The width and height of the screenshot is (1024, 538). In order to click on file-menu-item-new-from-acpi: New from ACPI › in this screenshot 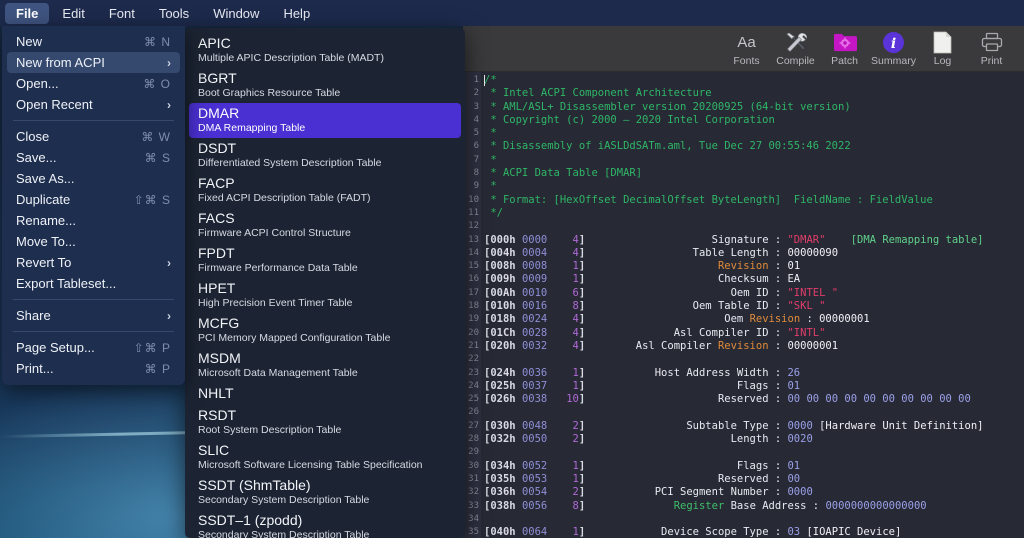, I will do `click(93, 62)`.